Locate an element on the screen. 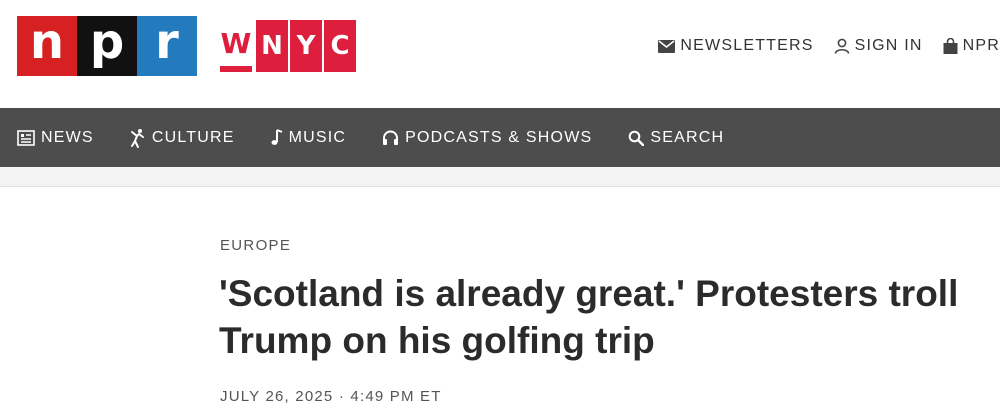  npr-logo-p: p is located at coordinates (107, 46).